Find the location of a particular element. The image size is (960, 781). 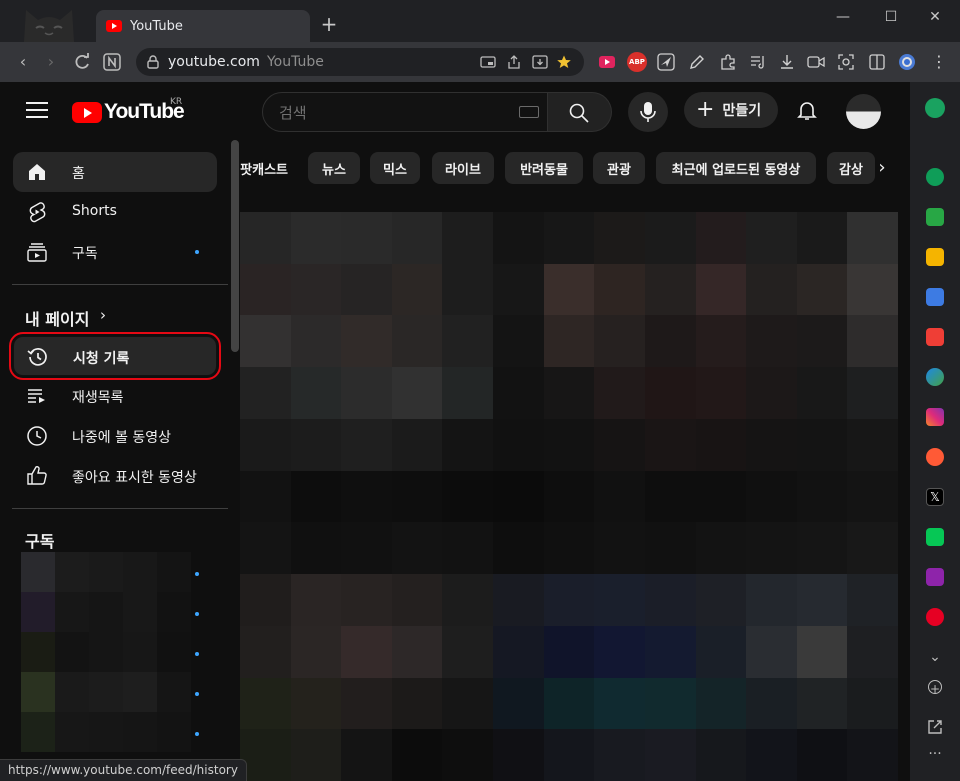

youtube-ext-icon is located at coordinates (607, 62).